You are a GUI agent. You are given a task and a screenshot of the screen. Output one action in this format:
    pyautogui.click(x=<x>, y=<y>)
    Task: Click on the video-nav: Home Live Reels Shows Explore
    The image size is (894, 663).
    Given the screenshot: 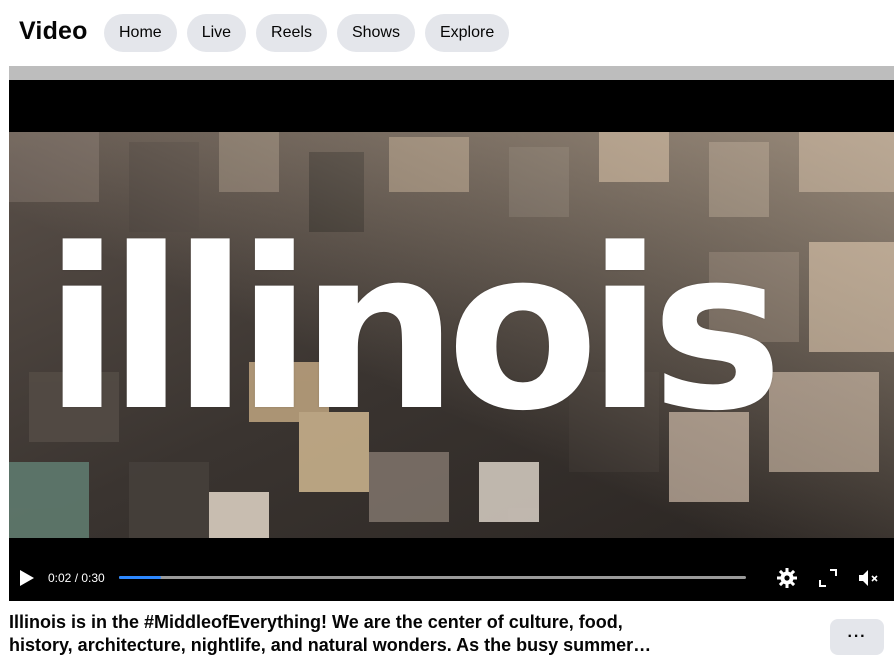 What is the action you would take?
    pyautogui.click(x=307, y=33)
    